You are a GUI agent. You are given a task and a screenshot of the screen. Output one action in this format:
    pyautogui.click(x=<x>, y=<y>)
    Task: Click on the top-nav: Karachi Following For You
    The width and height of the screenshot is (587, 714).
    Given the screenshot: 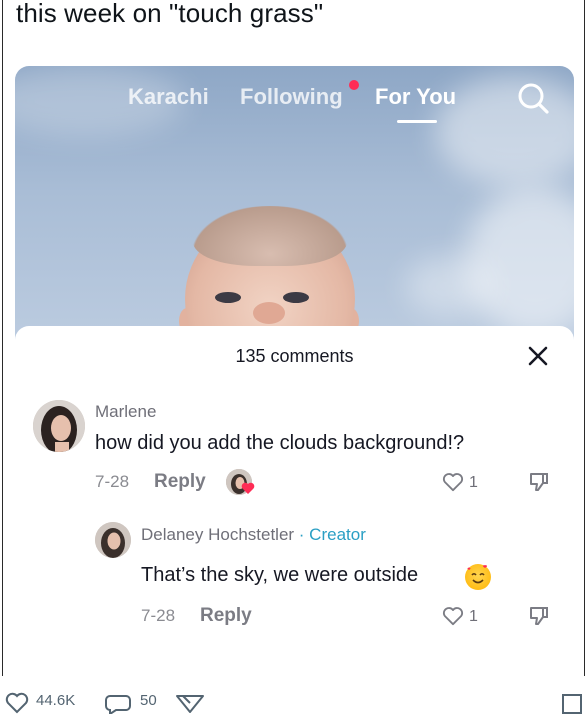 What is the action you would take?
    pyautogui.click(x=294, y=101)
    